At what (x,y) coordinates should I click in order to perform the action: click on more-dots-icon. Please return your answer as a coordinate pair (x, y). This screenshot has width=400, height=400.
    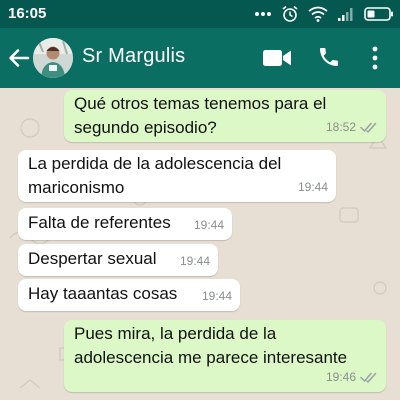
    Looking at the image, I should click on (263, 14).